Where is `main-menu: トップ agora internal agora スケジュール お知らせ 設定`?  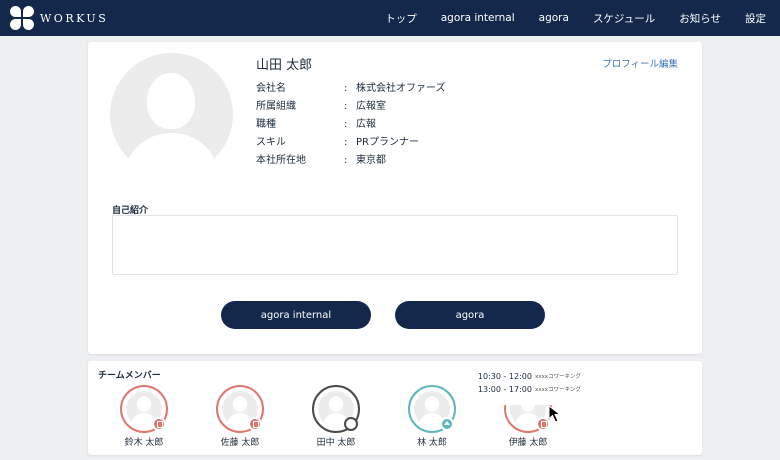
main-menu: トップ agora internal agora スケジュール お知らせ 設定 is located at coordinates (563, 18).